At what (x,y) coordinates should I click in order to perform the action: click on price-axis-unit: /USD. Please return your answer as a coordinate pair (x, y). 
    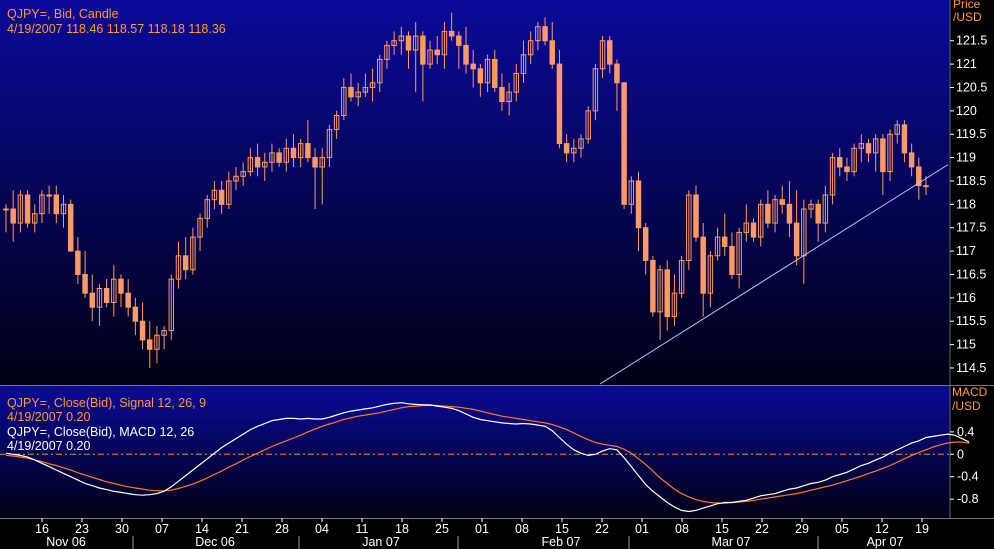
    Looking at the image, I should click on (967, 17).